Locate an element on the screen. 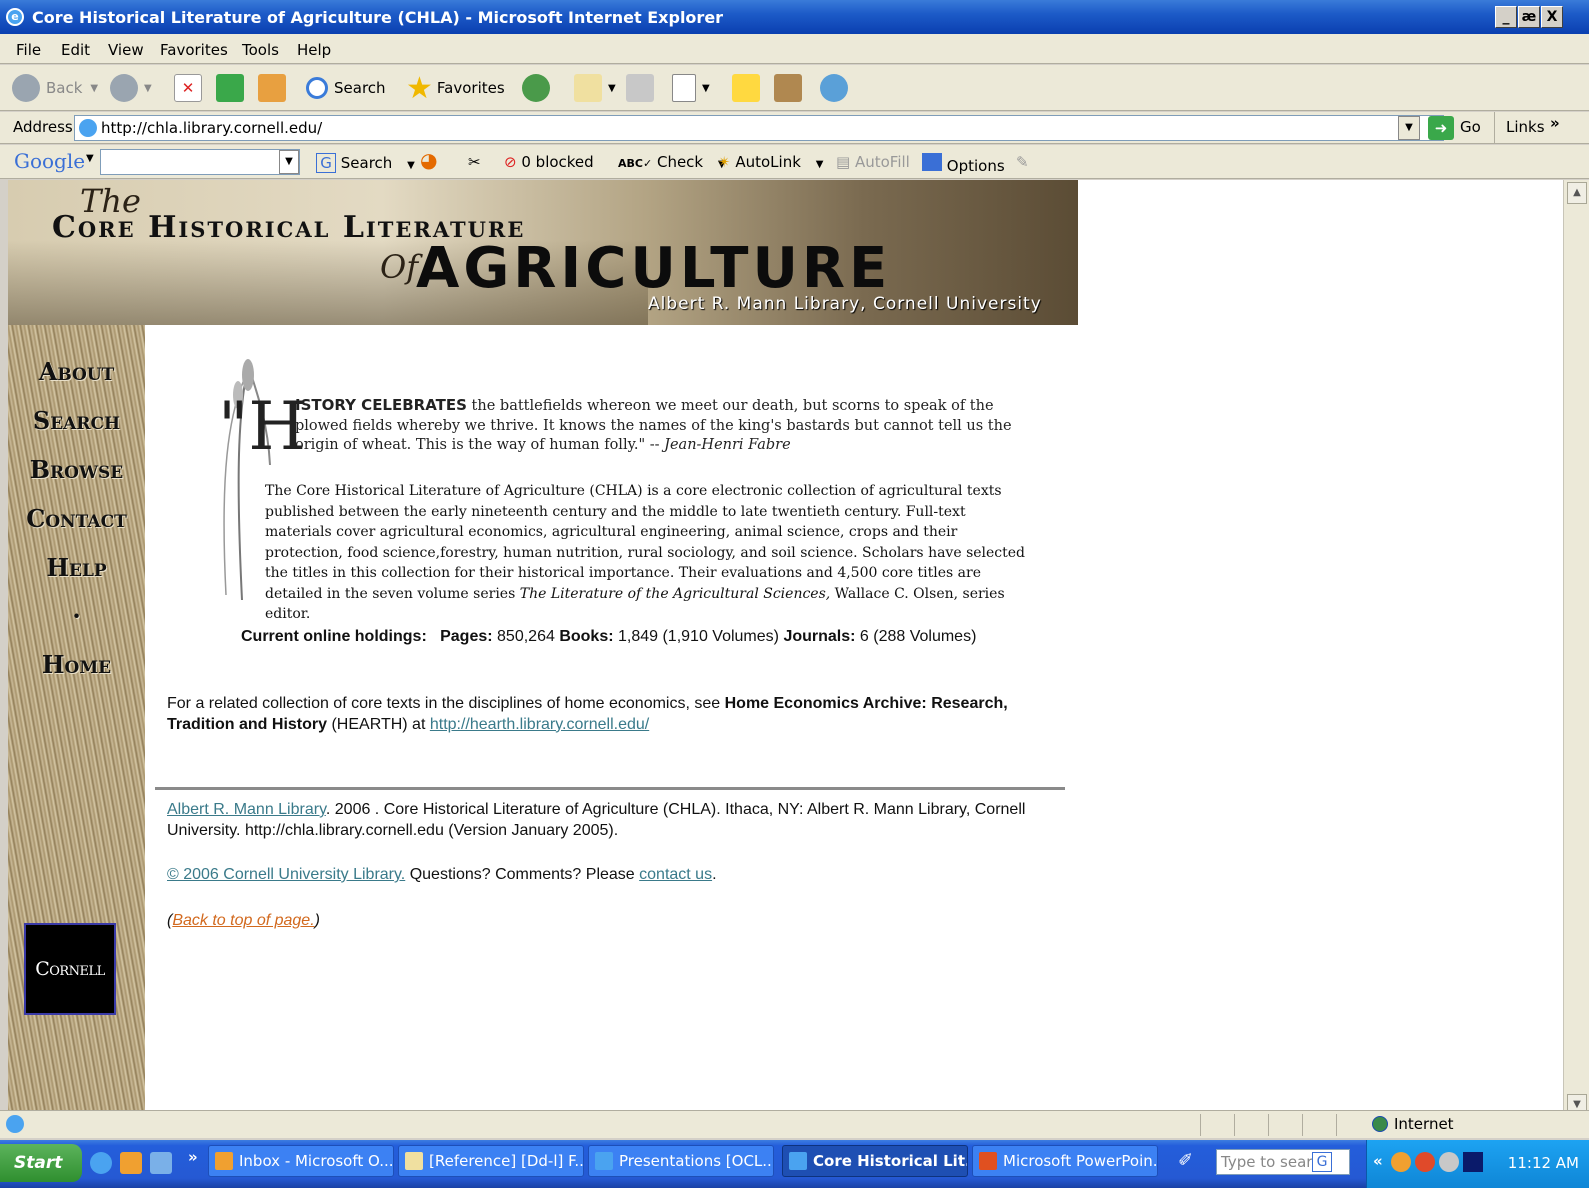  nav-help: Help is located at coordinates (76, 567).